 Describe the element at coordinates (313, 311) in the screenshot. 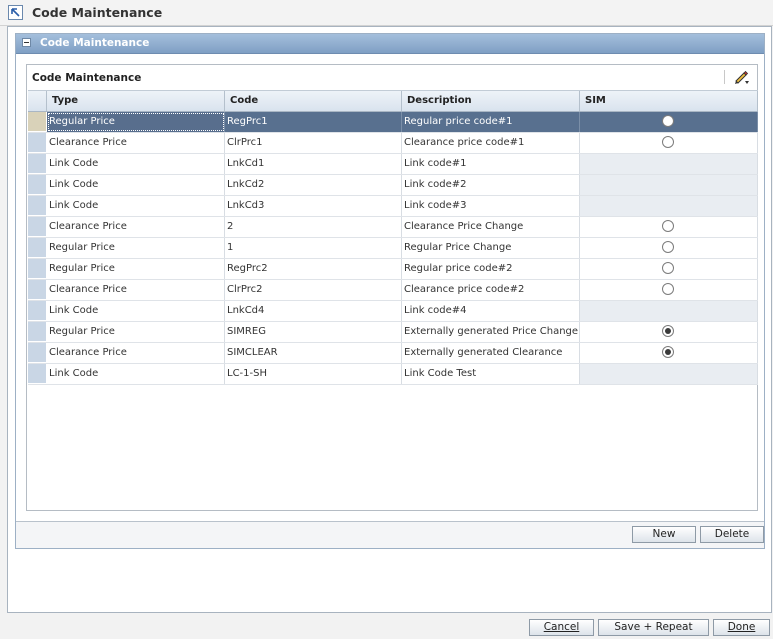

I see `cell-code: LnkCd4` at that location.